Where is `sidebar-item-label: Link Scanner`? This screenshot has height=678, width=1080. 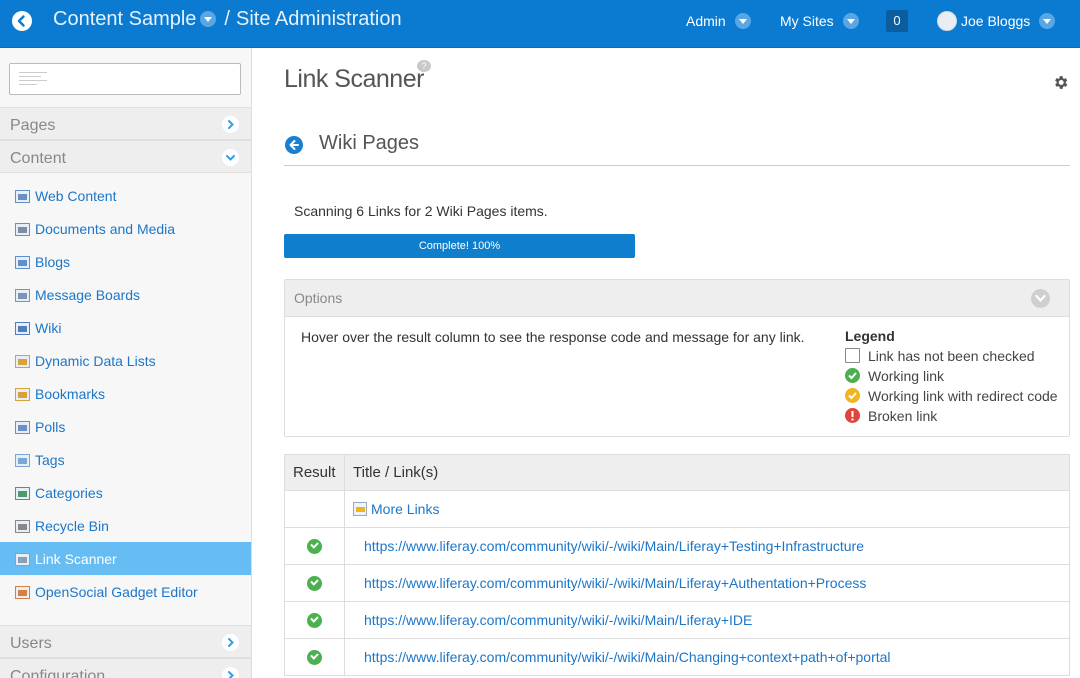 sidebar-item-label: Link Scanner is located at coordinates (76, 559).